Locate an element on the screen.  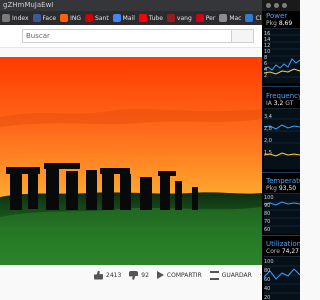
thumbs-down-icon is located at coordinates (133, 275).